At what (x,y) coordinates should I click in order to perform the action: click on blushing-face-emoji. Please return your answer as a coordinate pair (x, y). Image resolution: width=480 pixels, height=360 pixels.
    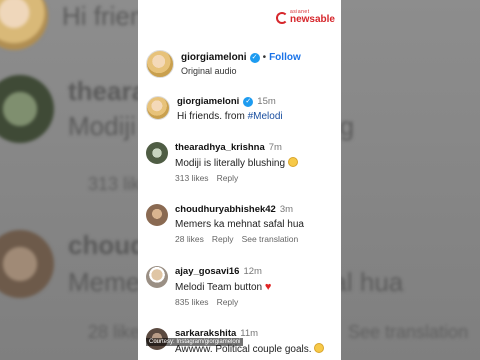
    Looking at the image, I should click on (292, 162).